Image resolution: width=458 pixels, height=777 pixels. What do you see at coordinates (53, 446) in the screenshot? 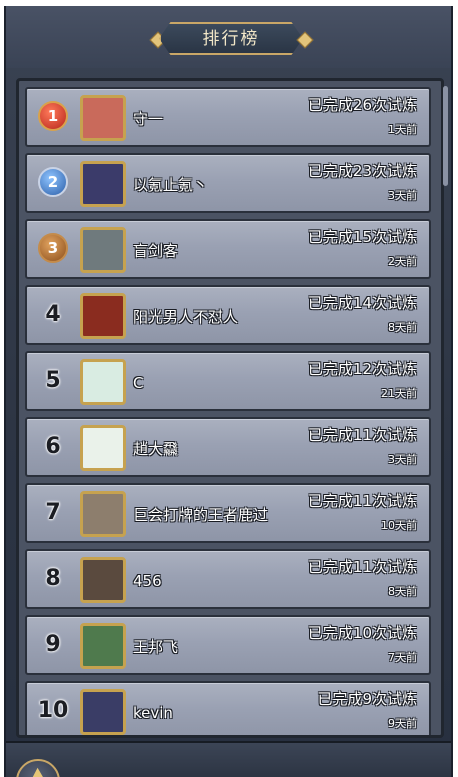
I see `rank-number: 6` at bounding box center [53, 446].